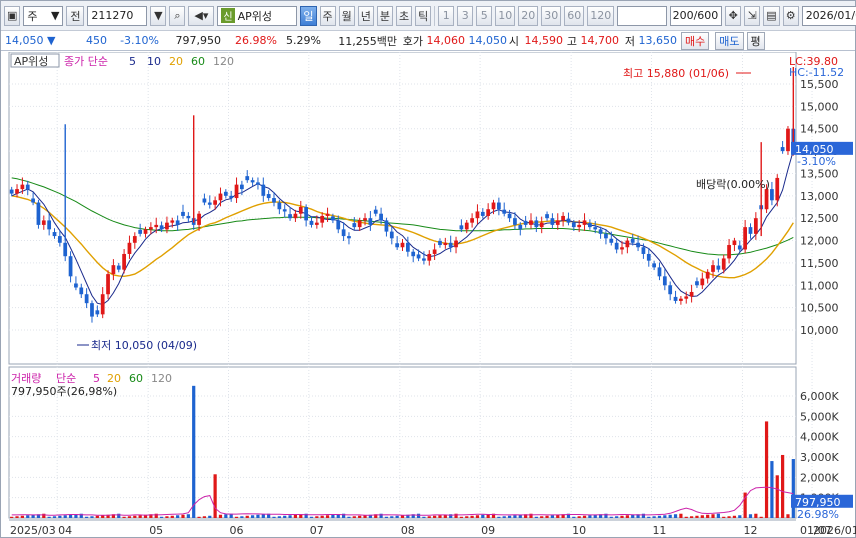 This screenshot has height=538, width=856. What do you see at coordinates (574, 15) in the screenshot?
I see `interval-60: 60` at bounding box center [574, 15].